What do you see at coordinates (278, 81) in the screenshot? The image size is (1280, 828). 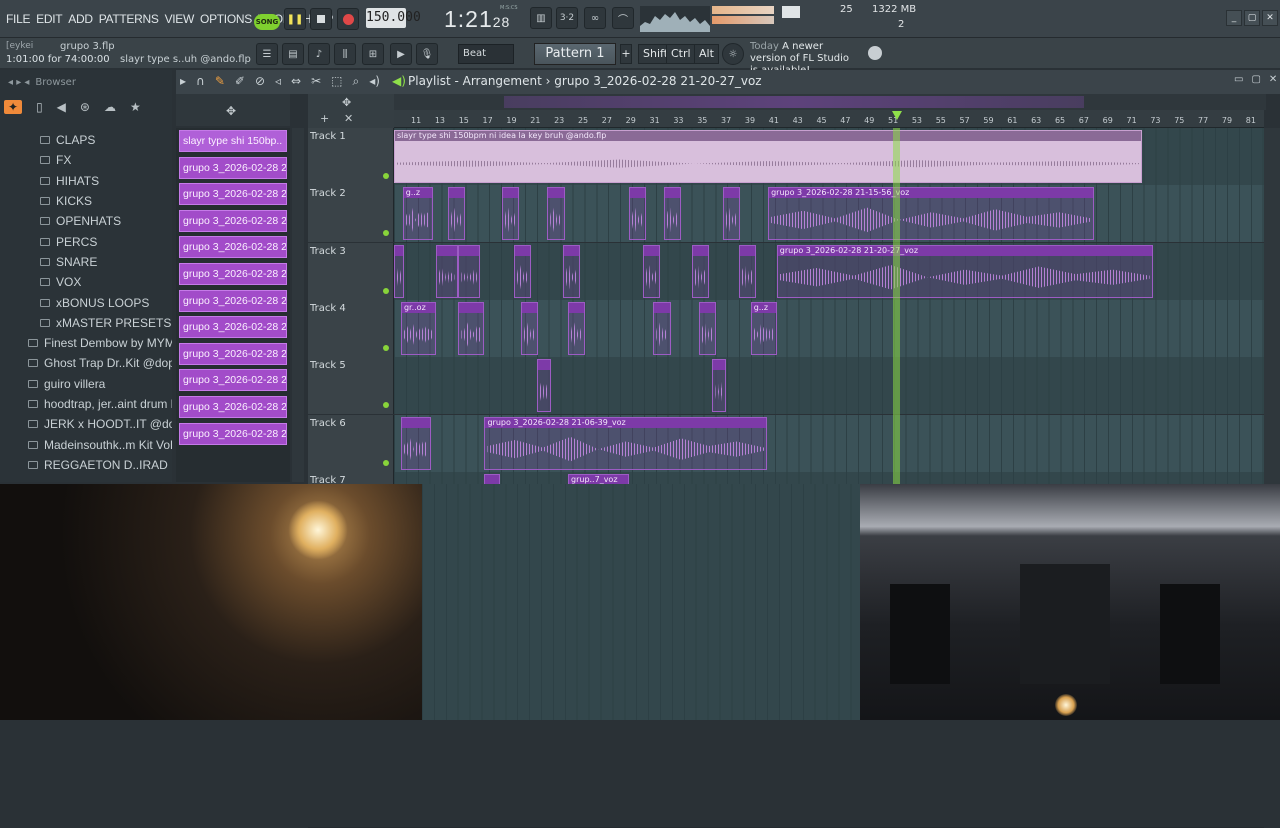 I see `mute-icon: ◃` at bounding box center [278, 81].